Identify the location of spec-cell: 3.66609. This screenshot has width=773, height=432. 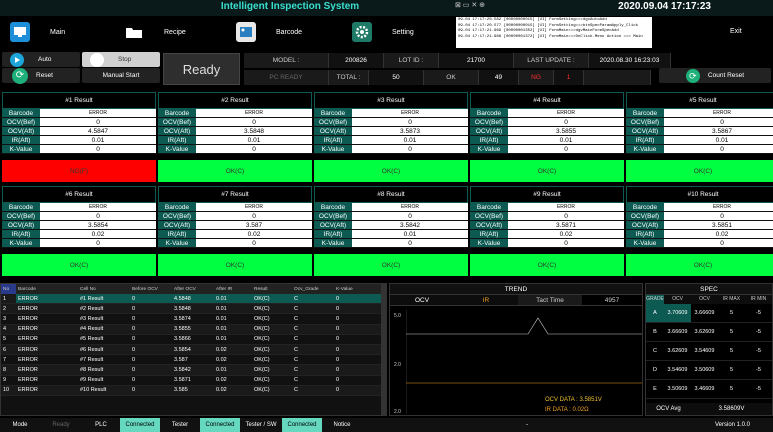
(677, 332).